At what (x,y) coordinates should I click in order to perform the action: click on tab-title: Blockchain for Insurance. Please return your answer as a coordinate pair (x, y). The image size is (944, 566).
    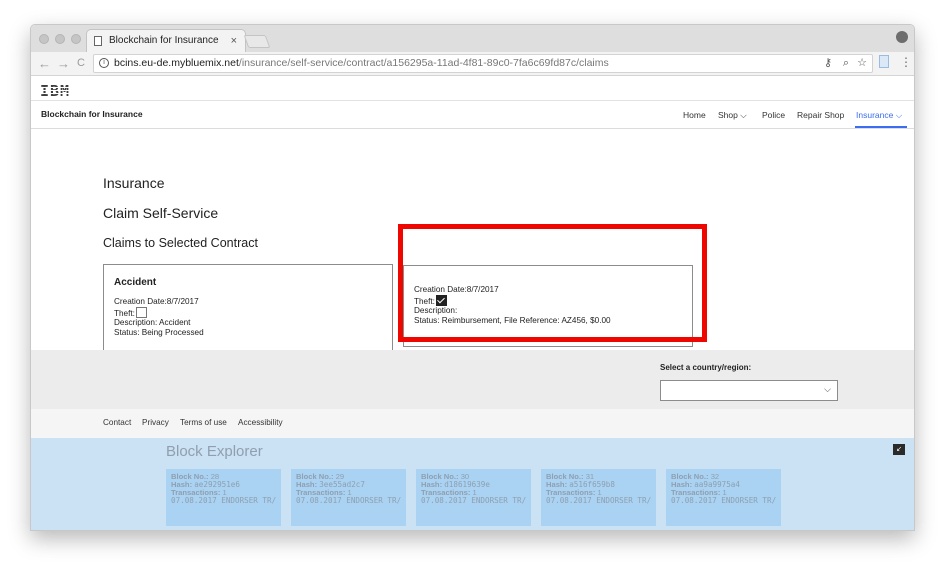
    Looking at the image, I should click on (164, 40).